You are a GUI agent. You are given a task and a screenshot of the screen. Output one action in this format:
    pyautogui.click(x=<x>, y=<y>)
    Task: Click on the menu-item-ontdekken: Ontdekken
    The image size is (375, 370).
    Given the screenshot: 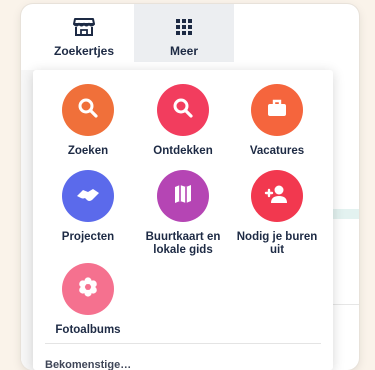 What is the action you would take?
    pyautogui.click(x=183, y=121)
    